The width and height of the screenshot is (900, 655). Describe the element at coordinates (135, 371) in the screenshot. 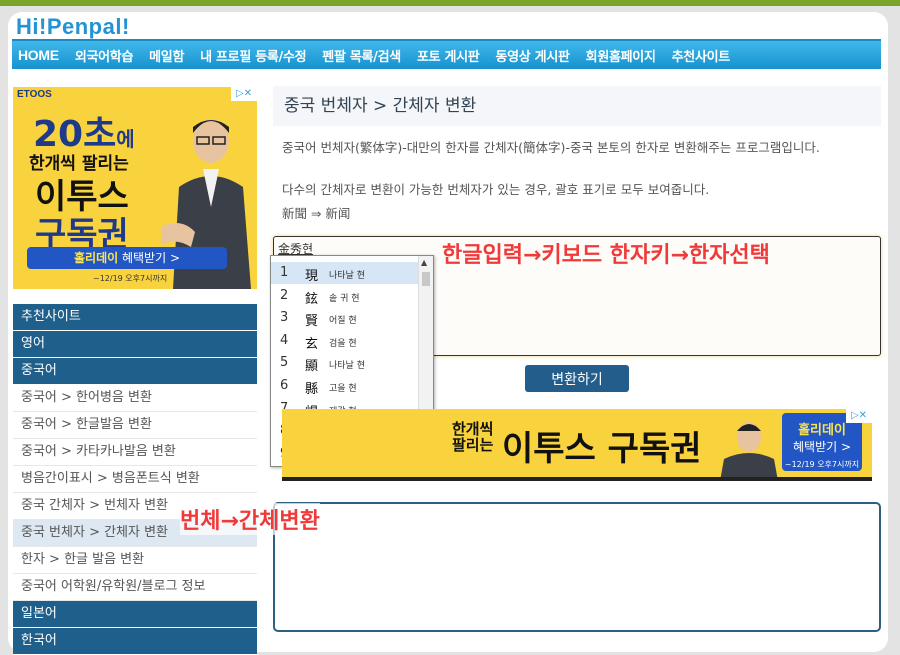

I see `sidebar-category: 중국어` at that location.